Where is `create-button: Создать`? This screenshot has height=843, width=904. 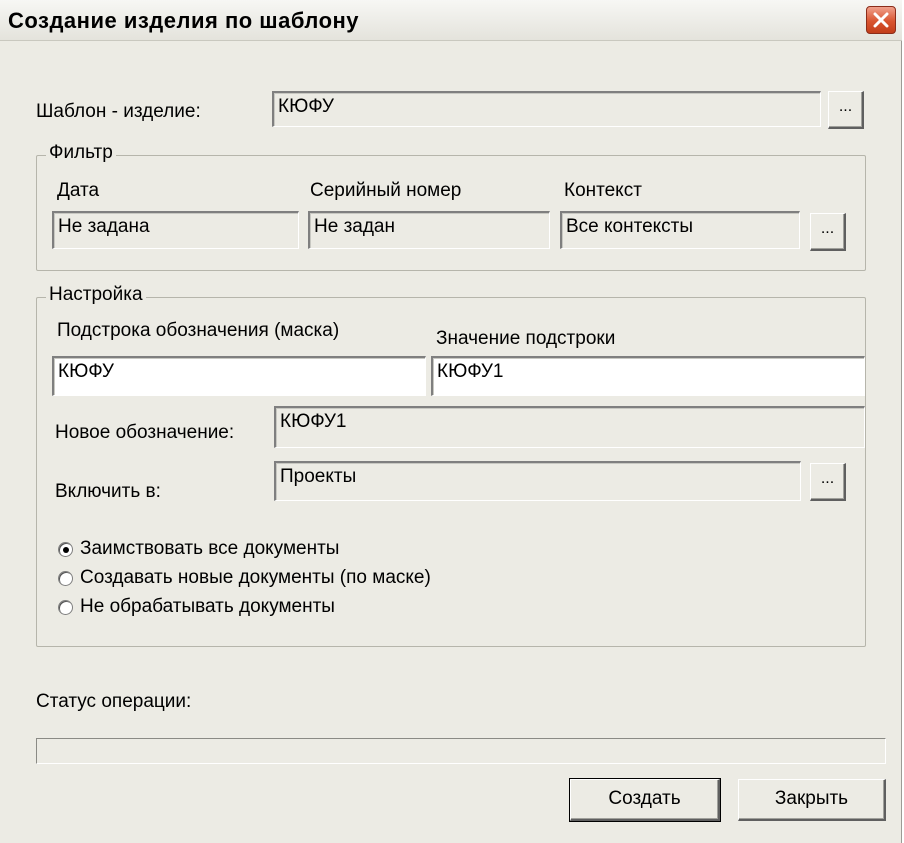 create-button: Создать is located at coordinates (645, 800).